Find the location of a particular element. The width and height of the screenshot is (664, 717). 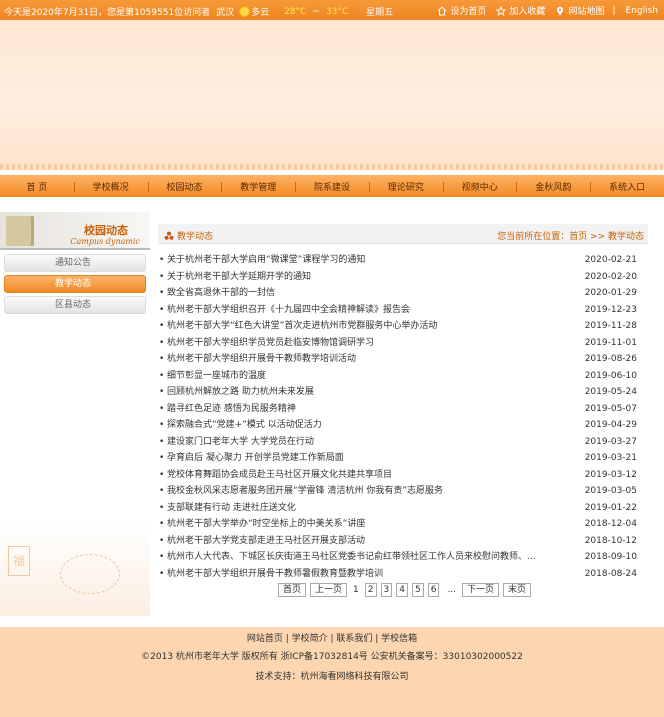

list-item: • 支部联建有行动 走进社庄送文化 2019-01-22 is located at coordinates (403, 508).